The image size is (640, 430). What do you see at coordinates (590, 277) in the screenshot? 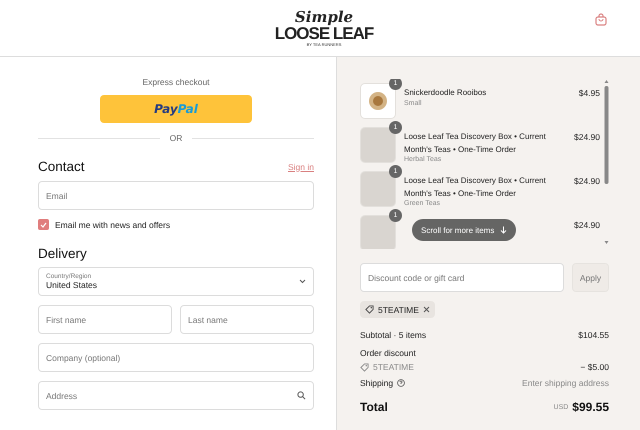
I see `apply-button: Apply` at bounding box center [590, 277].